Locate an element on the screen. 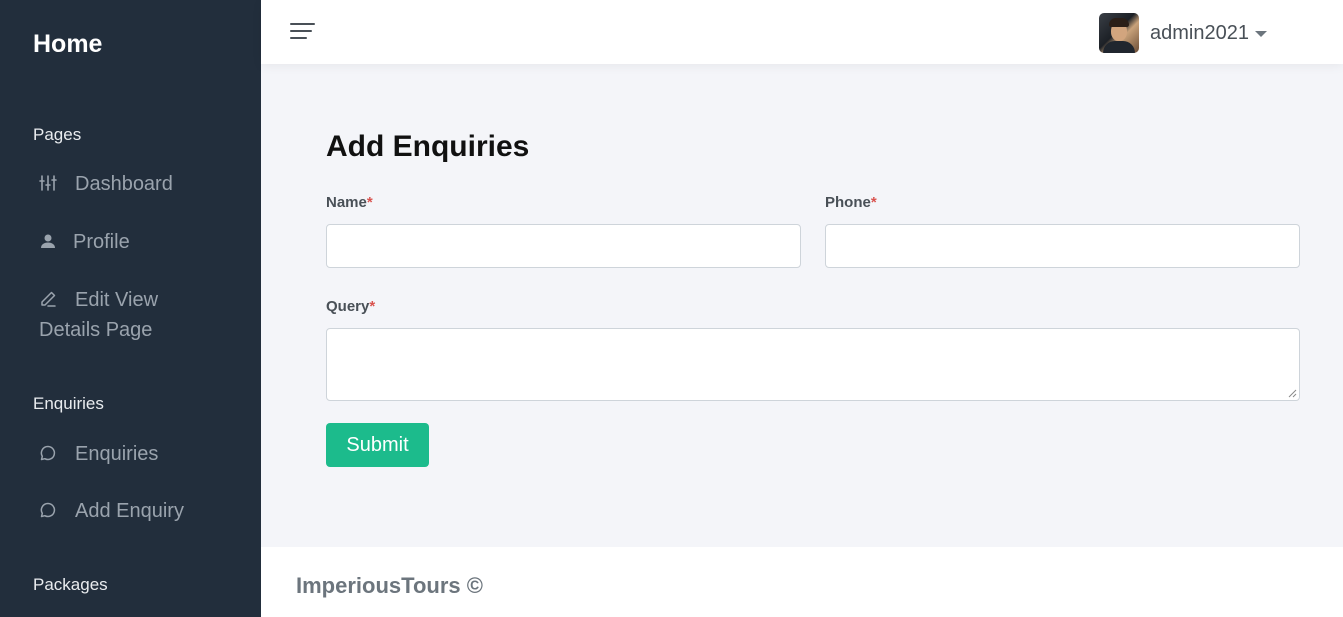  sidebar-section-header-packages: Packages is located at coordinates (70, 584).